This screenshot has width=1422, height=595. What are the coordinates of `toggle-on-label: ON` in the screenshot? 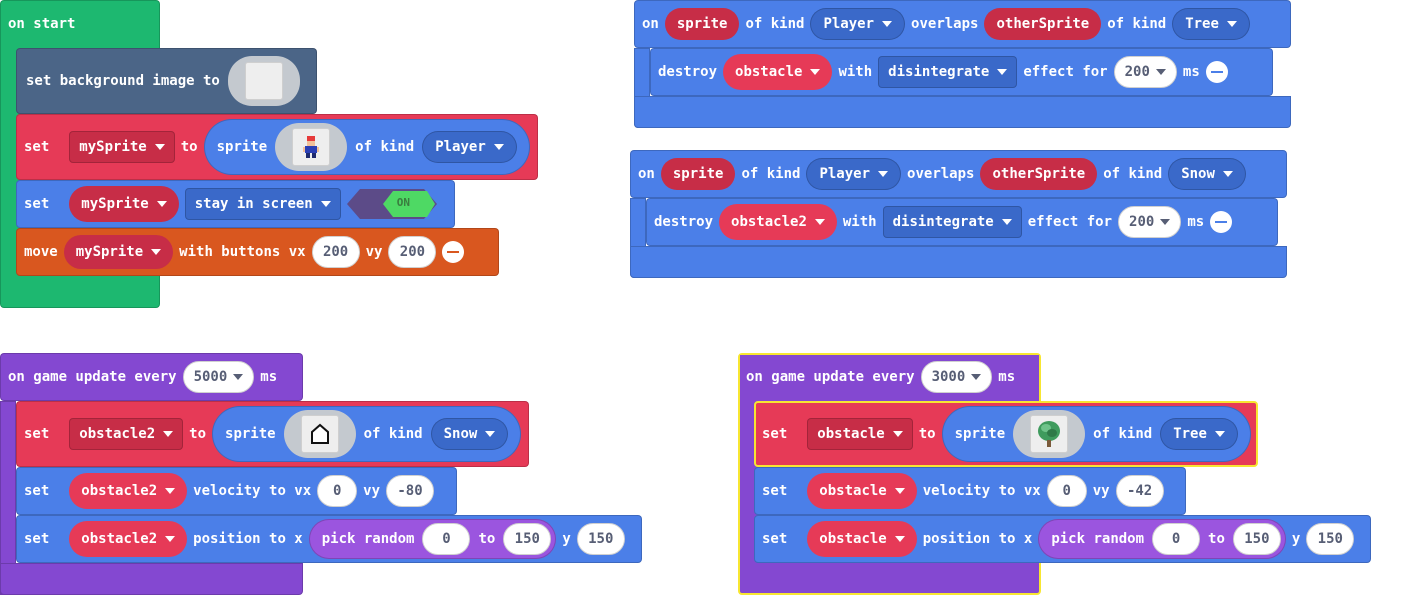 It's located at (403, 202).